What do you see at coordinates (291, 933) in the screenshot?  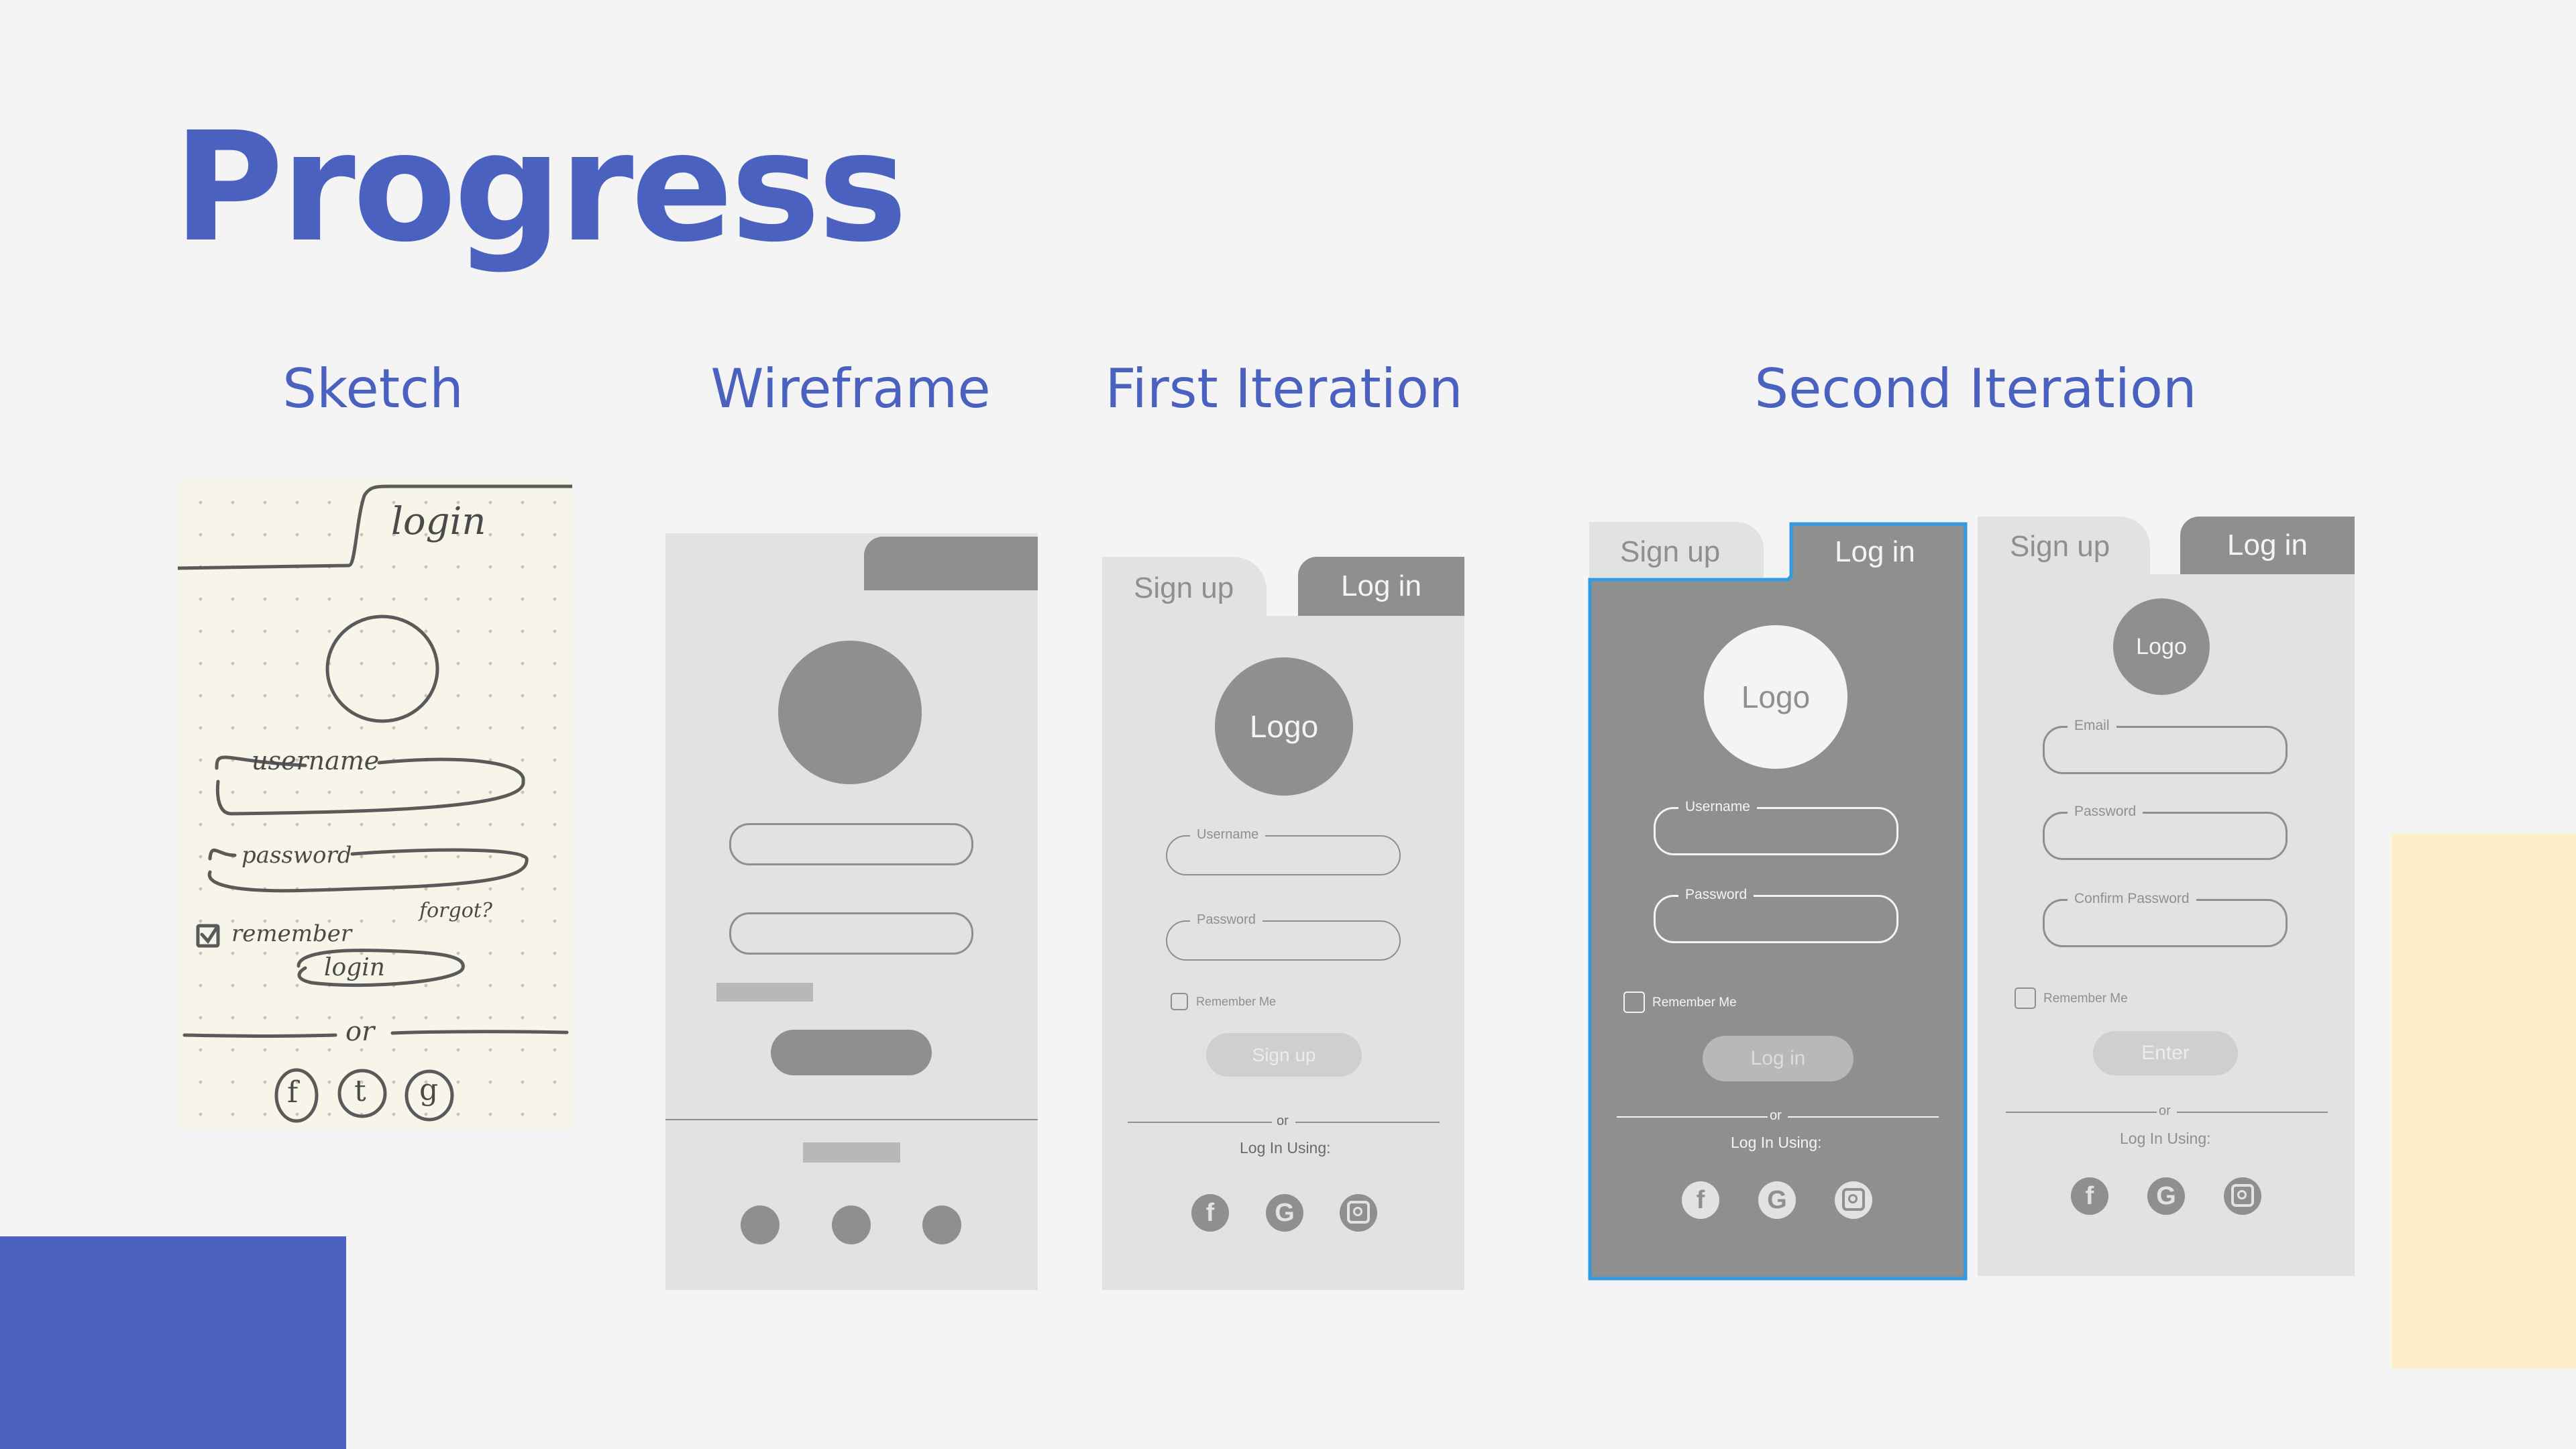 I see `sketch-remember-label: remember` at bounding box center [291, 933].